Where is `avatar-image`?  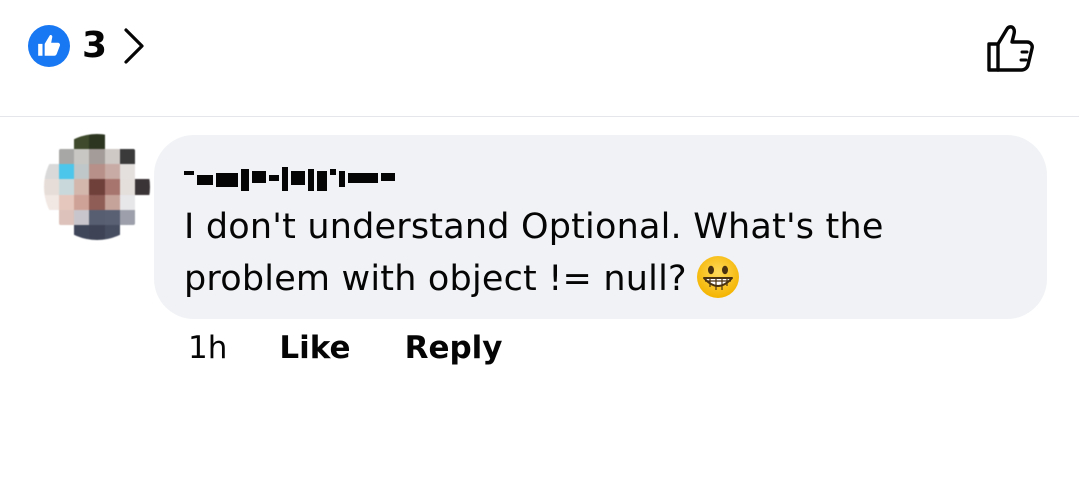 avatar-image is located at coordinates (97, 187).